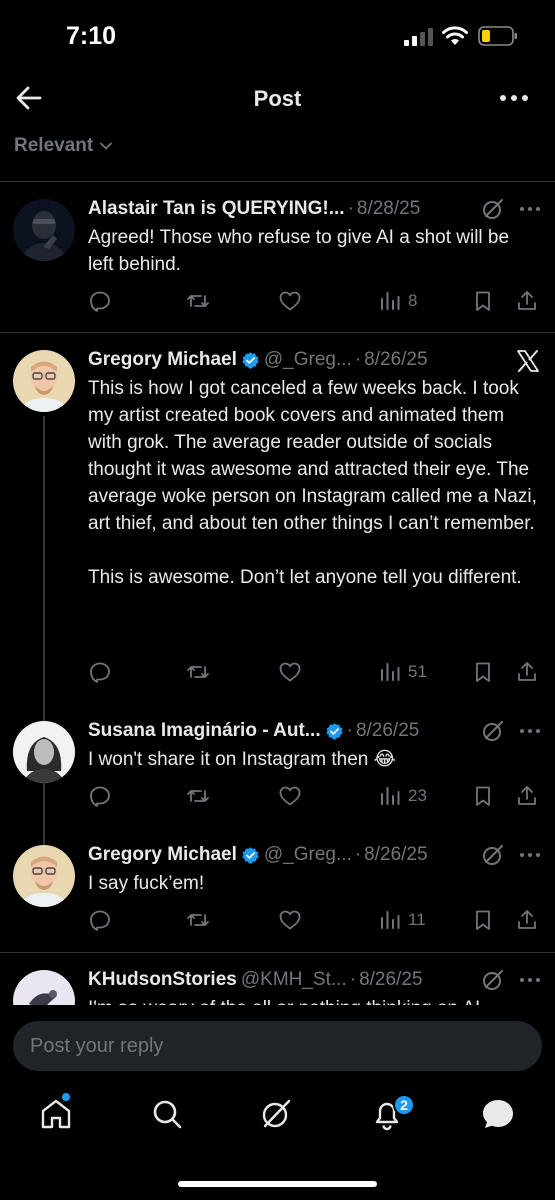 Image resolution: width=555 pixels, height=1200 pixels. I want to click on notifications-badge: 2, so click(404, 1105).